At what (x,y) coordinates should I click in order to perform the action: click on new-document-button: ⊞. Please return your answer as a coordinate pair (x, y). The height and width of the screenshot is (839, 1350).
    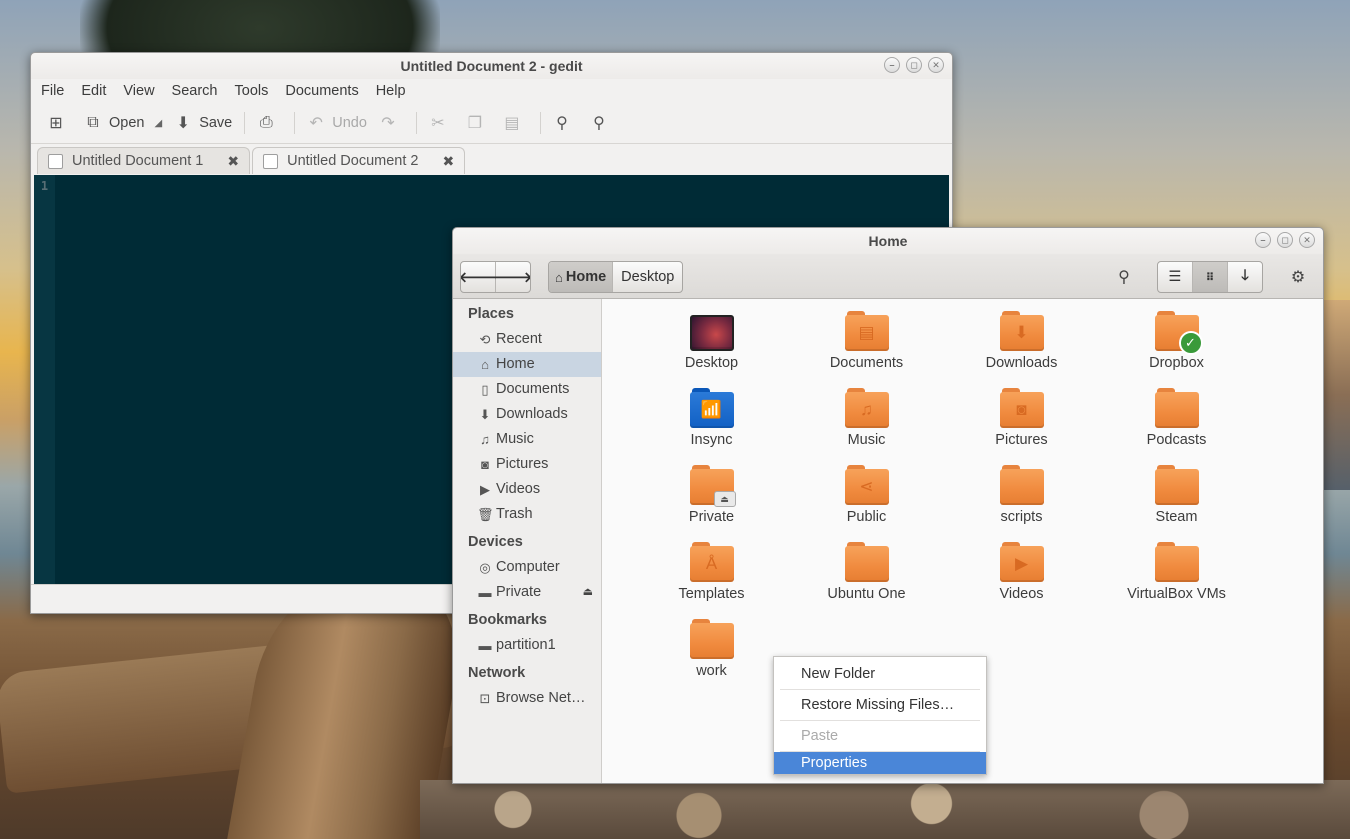
    Looking at the image, I should click on (59, 123).